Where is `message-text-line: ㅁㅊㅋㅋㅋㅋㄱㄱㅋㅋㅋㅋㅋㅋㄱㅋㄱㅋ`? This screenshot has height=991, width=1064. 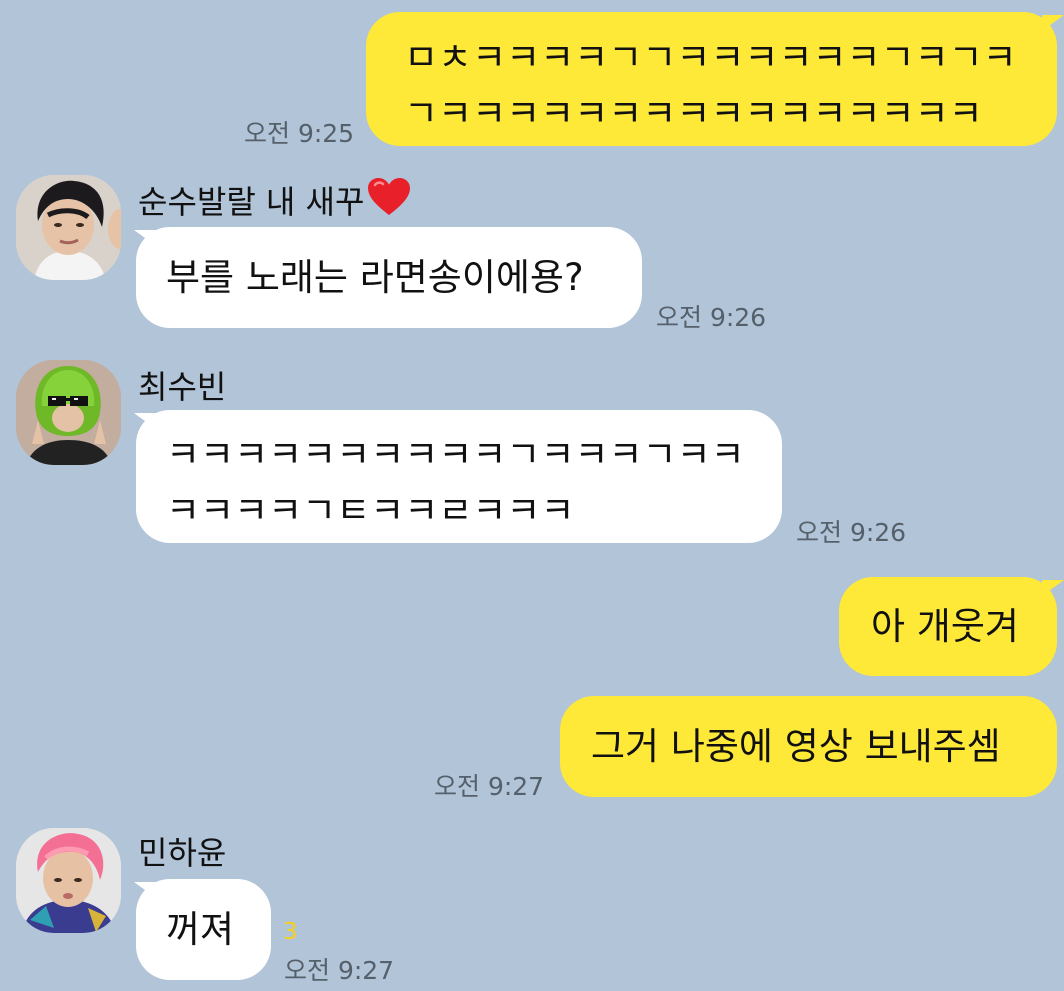
message-text-line: ㅁㅊㅋㅋㅋㅋㄱㄱㅋㅋㅋㅋㅋㅋㄱㅋㄱㅋ is located at coordinates (710, 57).